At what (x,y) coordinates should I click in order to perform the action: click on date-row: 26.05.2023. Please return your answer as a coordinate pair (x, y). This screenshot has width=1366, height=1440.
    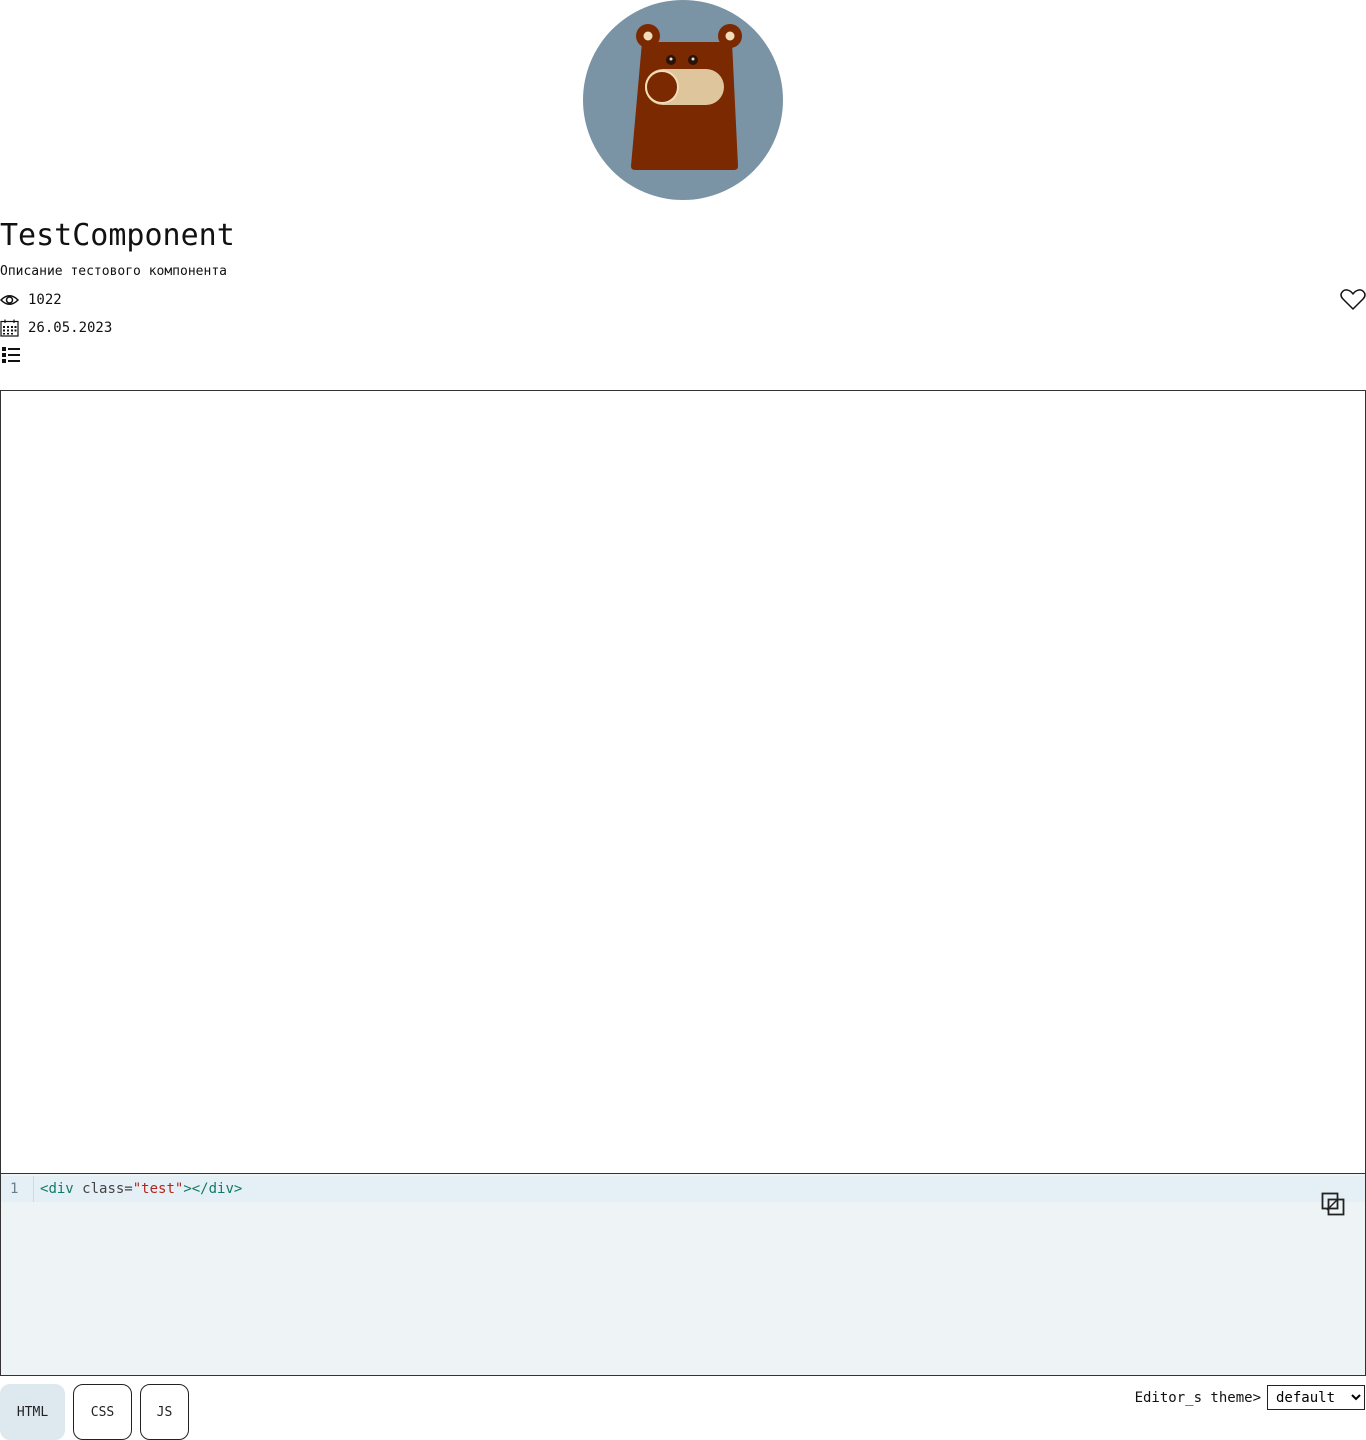
    Looking at the image, I should click on (56, 328).